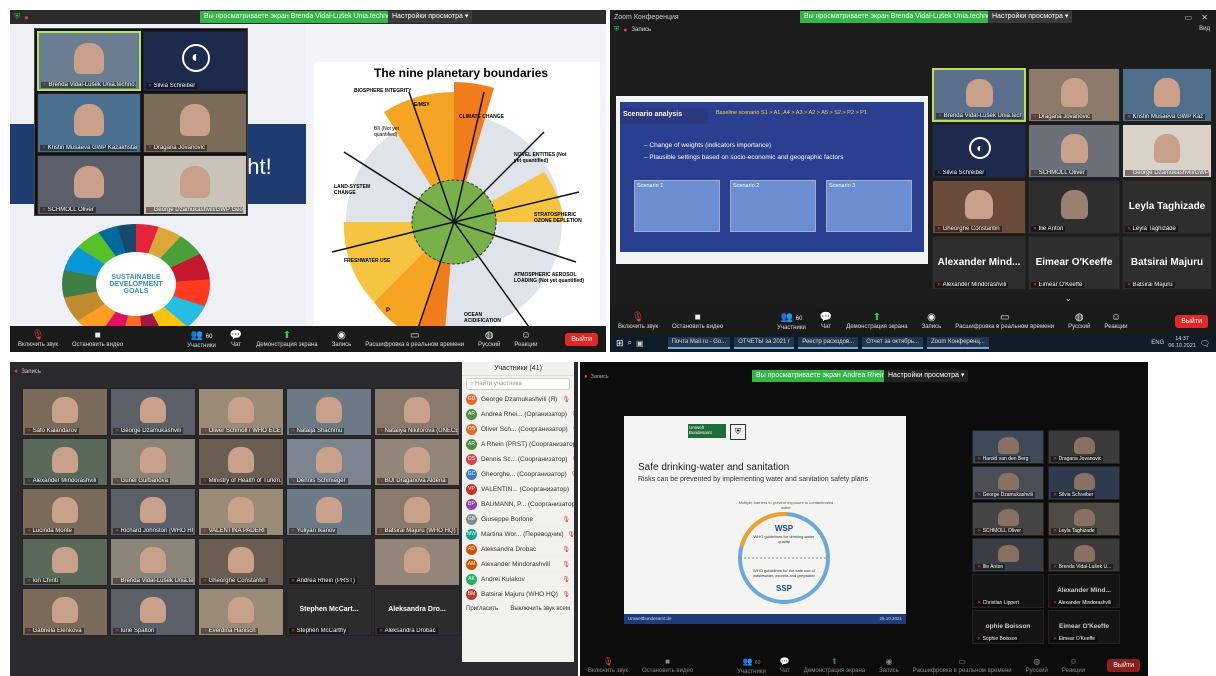 The height and width of the screenshot is (676, 1216). Describe the element at coordinates (153, 462) in the screenshot. I see `video-tile: Gunel Gurbanova` at that location.